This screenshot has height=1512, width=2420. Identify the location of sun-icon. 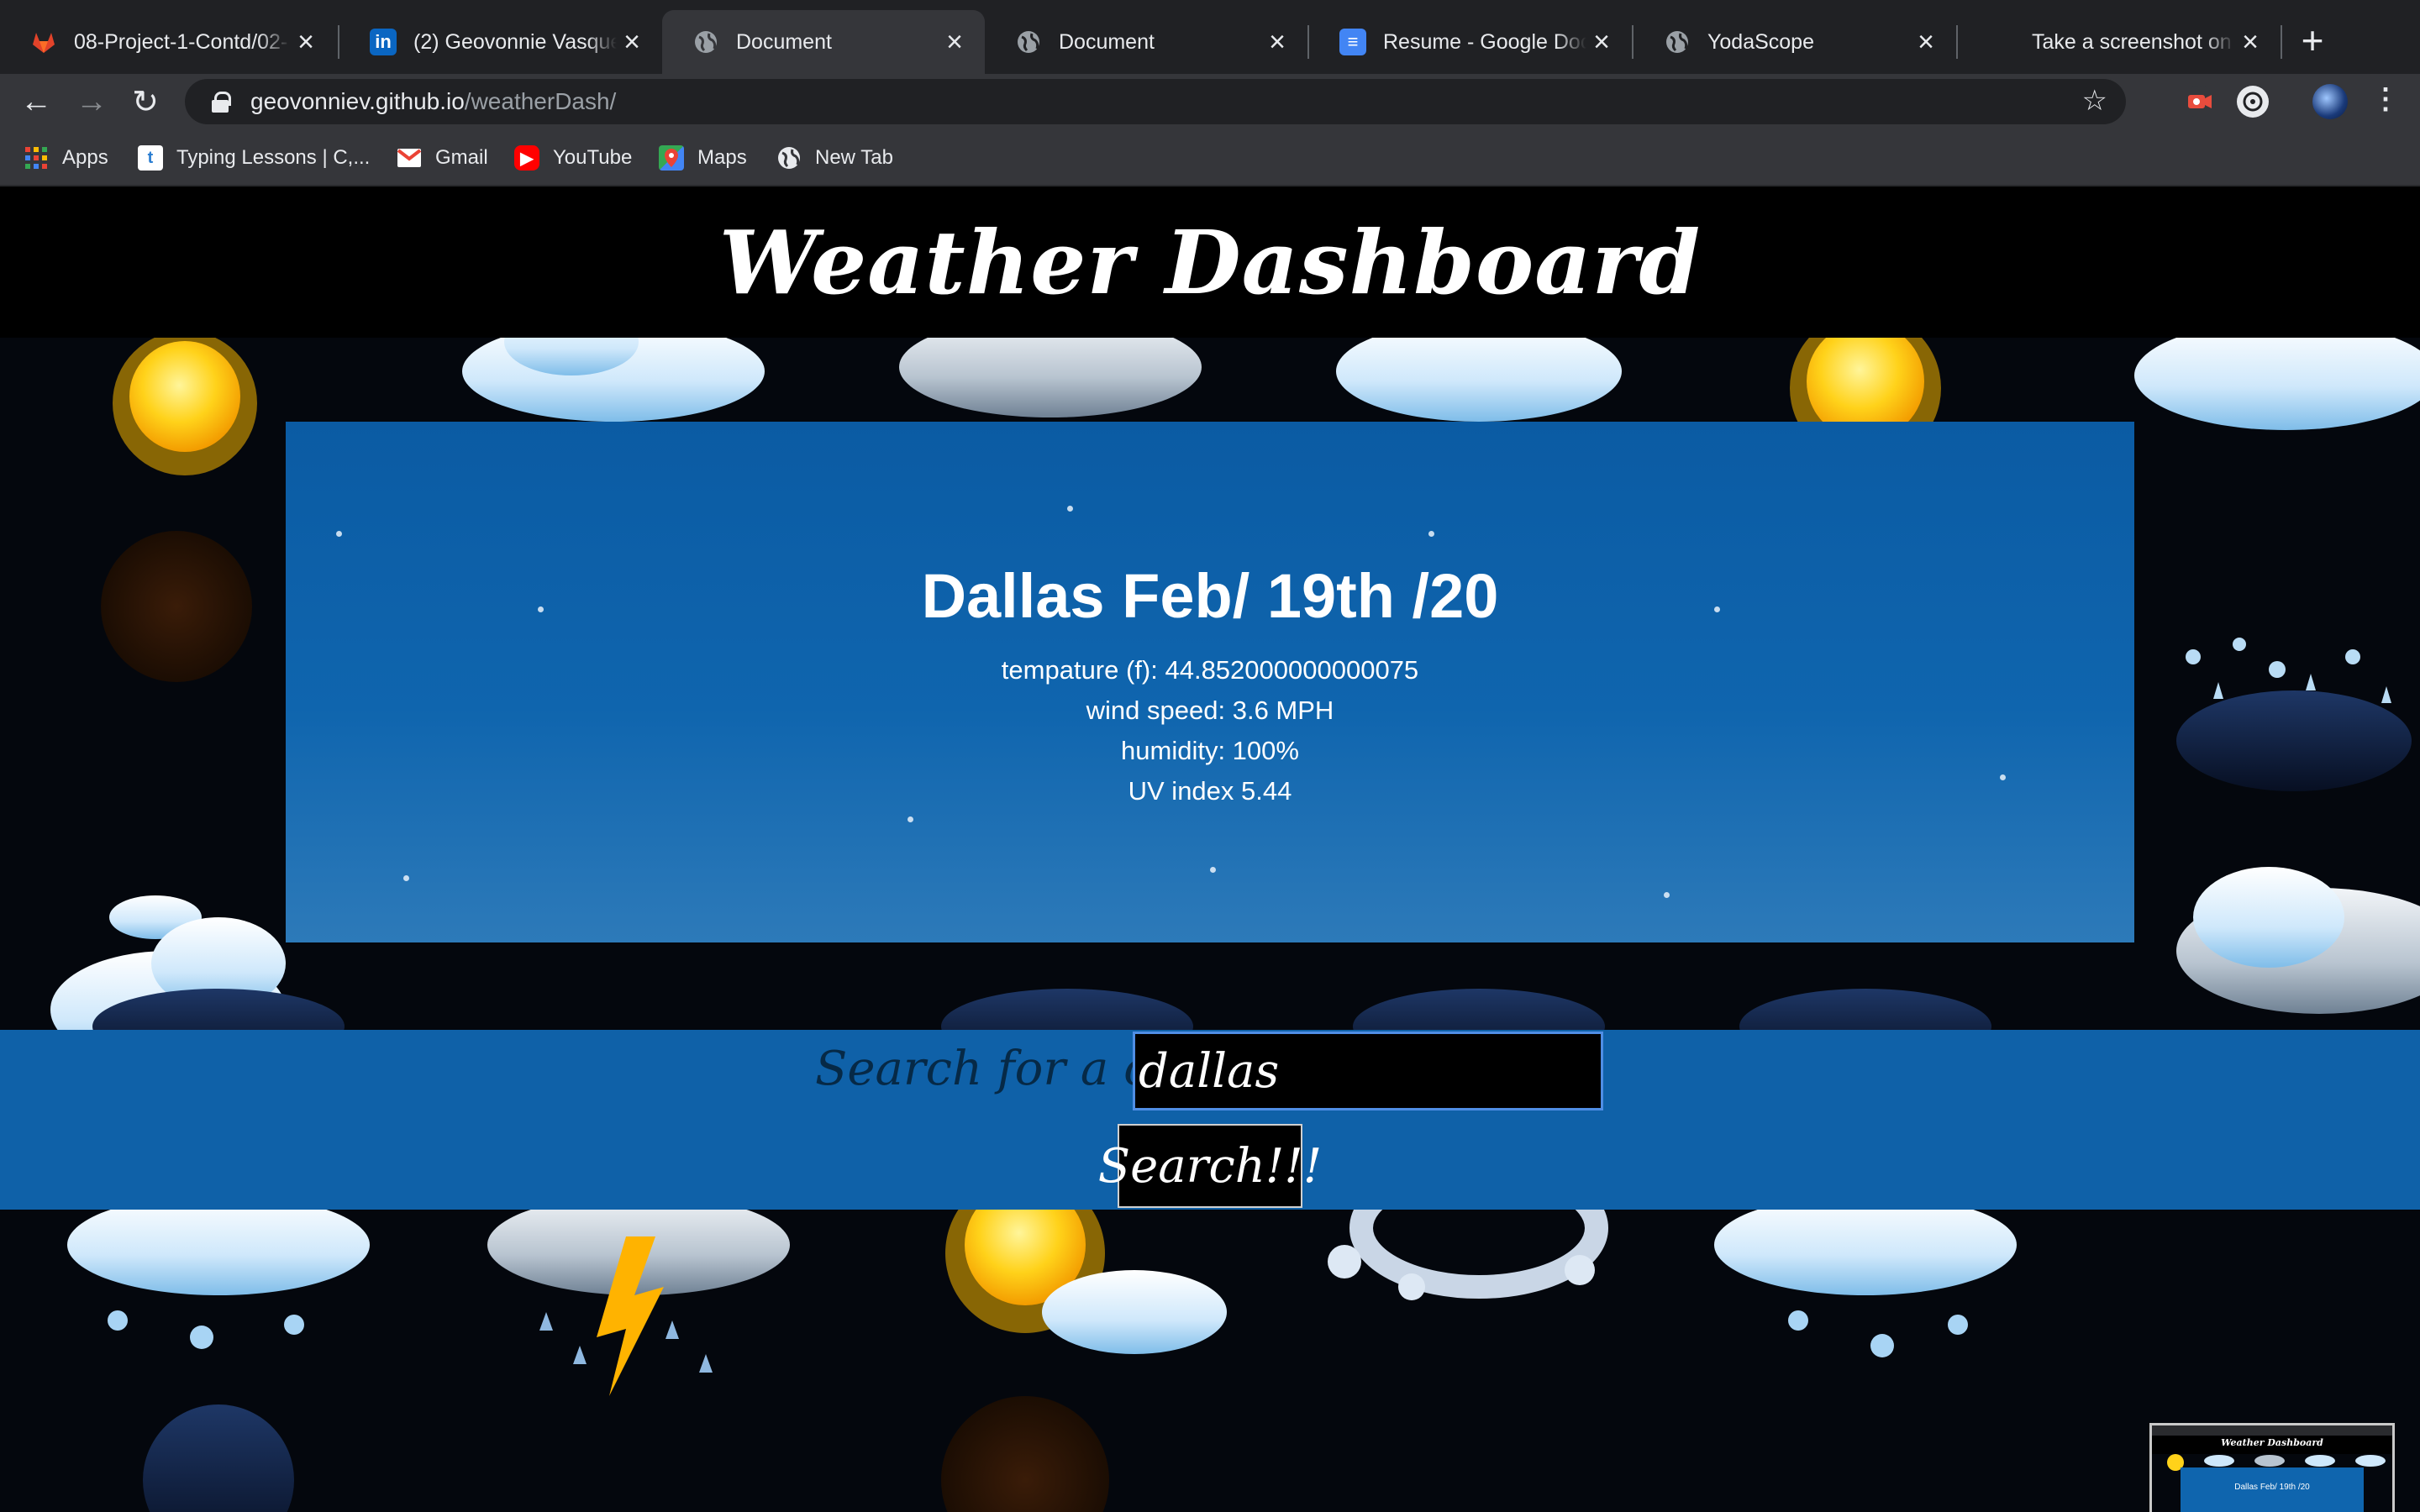
(185, 406).